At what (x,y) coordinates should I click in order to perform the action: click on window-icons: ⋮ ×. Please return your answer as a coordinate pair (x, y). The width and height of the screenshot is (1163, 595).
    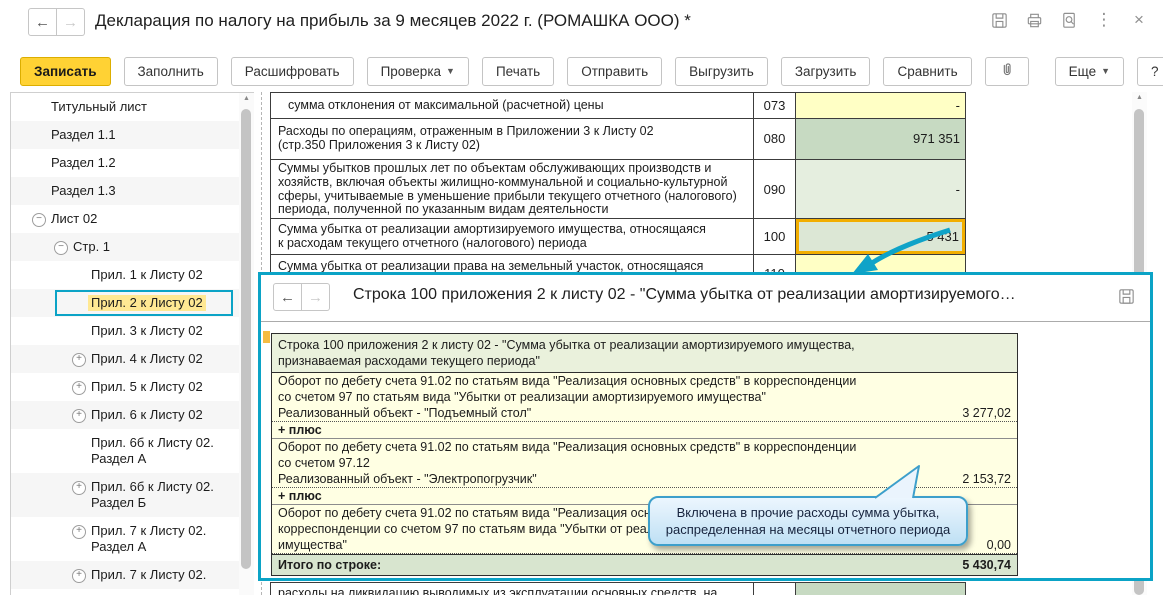
    Looking at the image, I should click on (1069, 20).